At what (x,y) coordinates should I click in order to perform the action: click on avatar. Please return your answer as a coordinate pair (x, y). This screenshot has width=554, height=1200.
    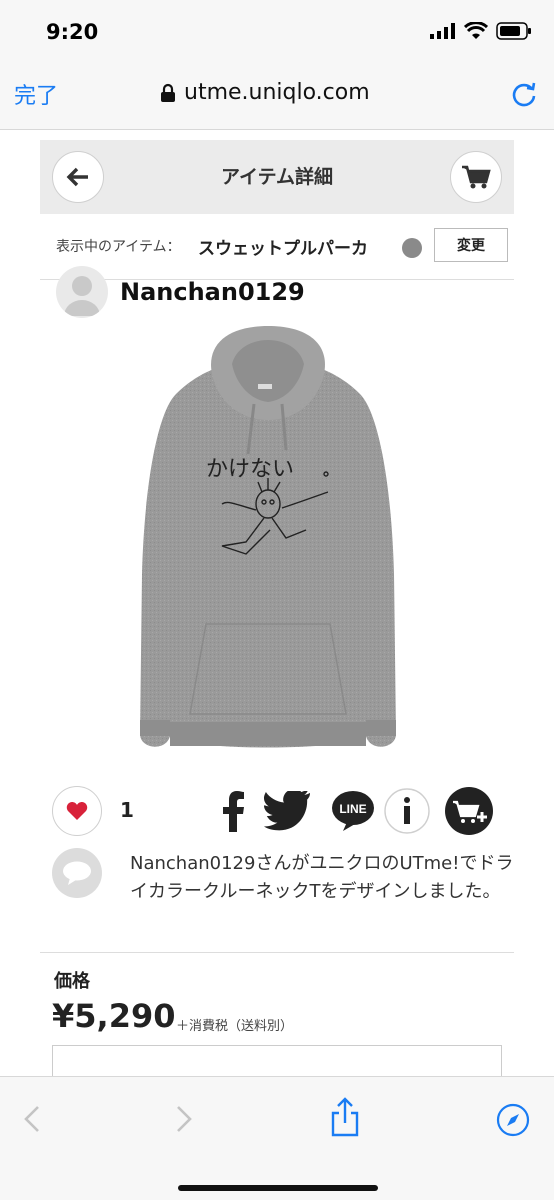
    Looking at the image, I should click on (82, 292).